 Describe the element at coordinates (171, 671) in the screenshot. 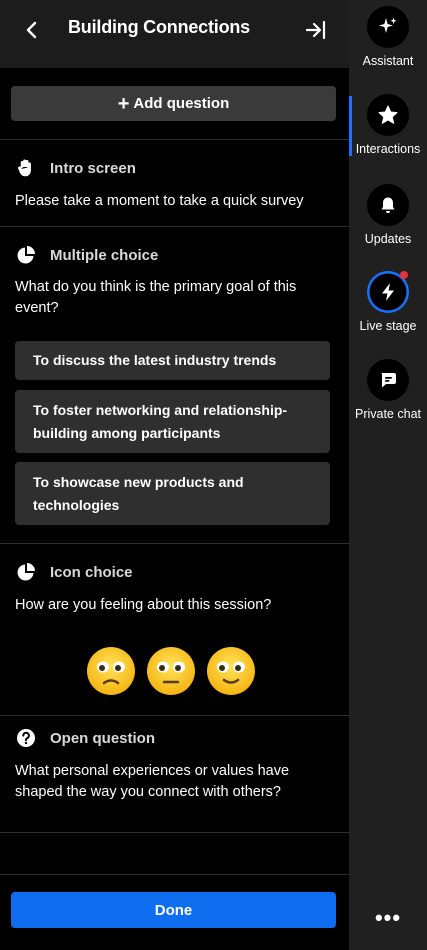

I see `neutral-face-icon` at that location.